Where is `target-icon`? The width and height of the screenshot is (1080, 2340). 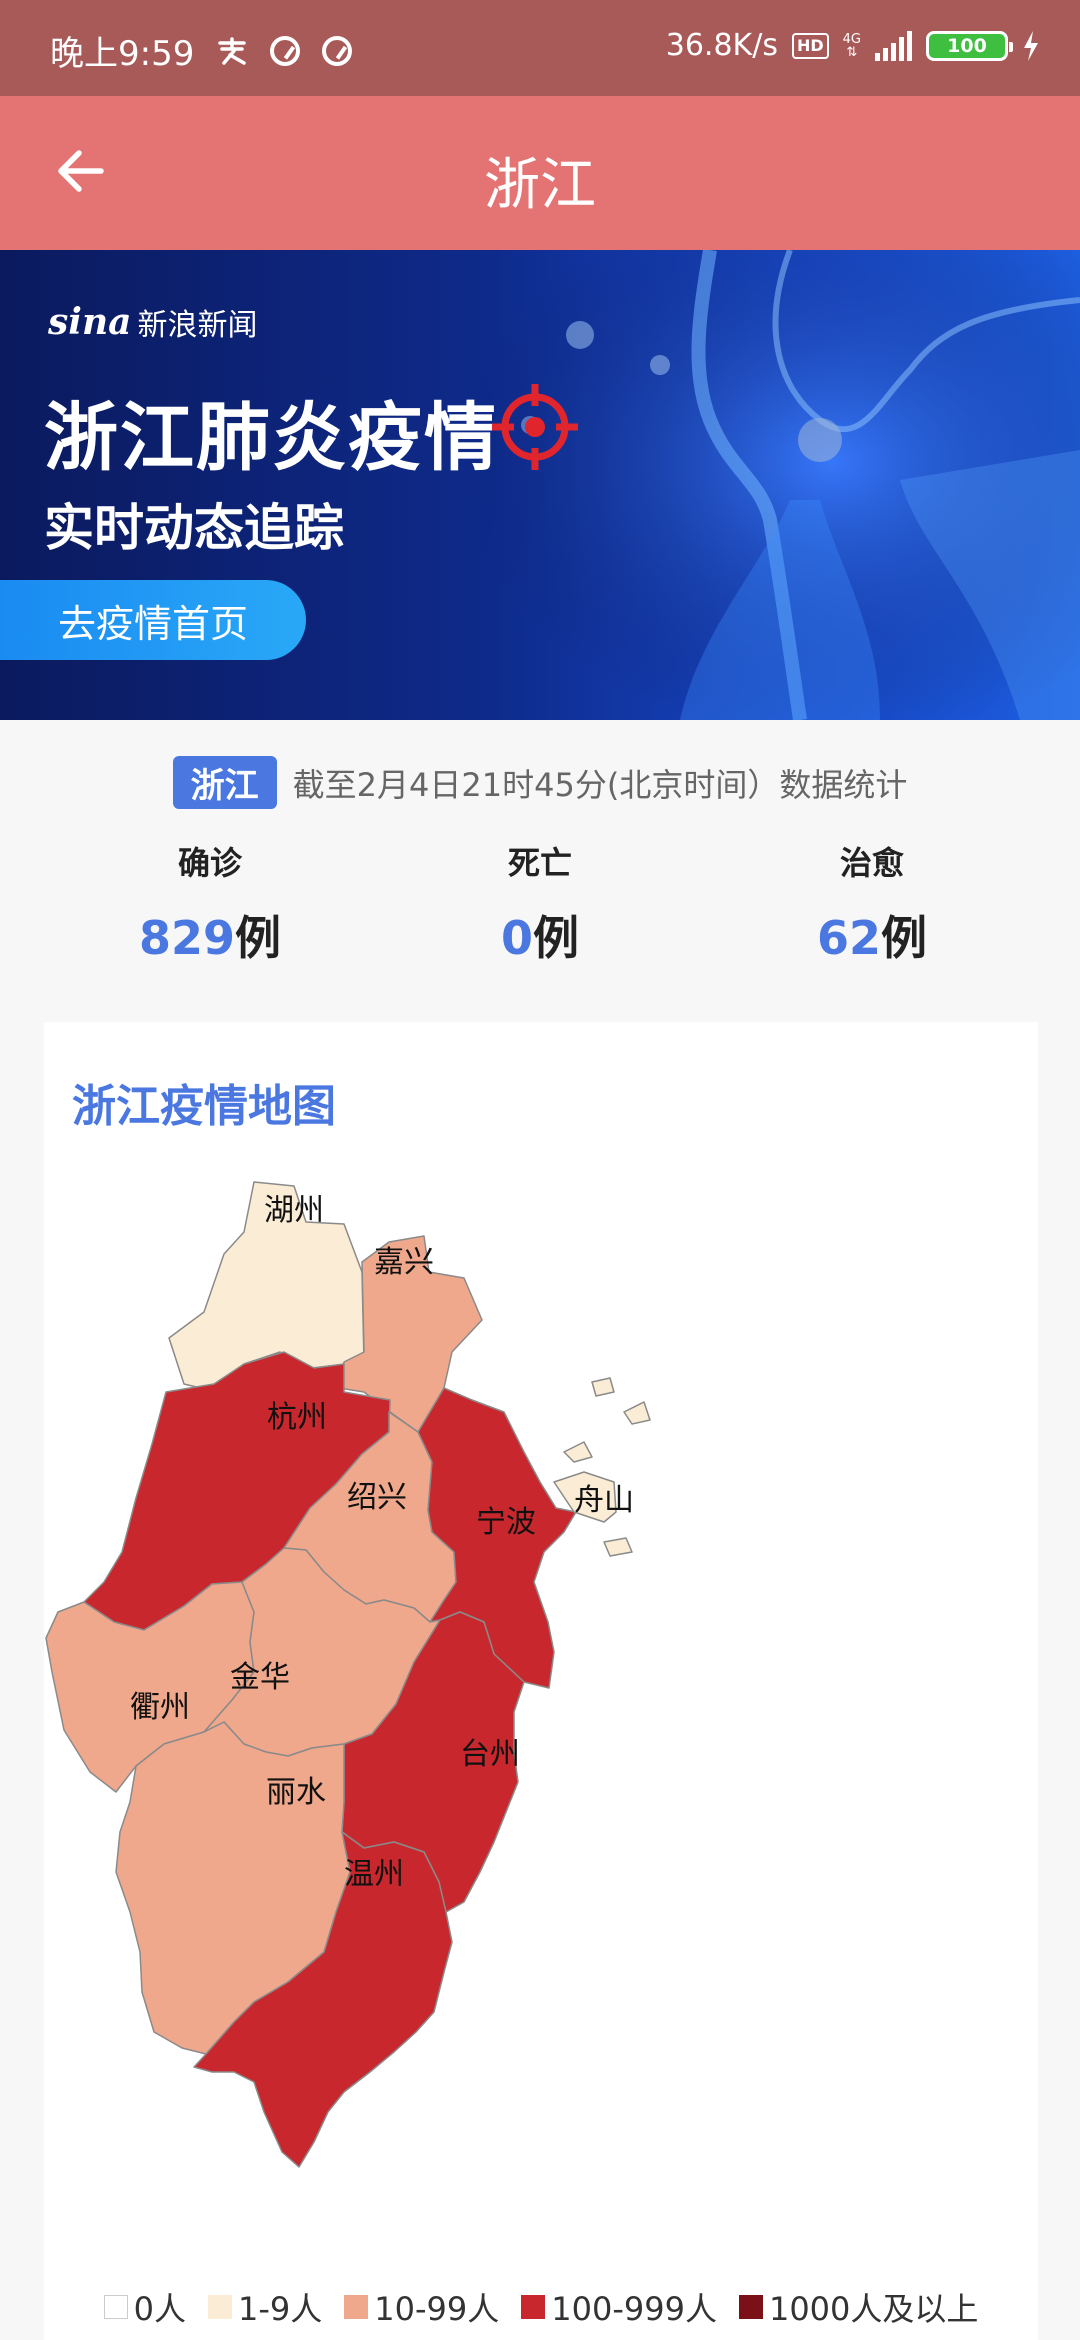 target-icon is located at coordinates (535, 427).